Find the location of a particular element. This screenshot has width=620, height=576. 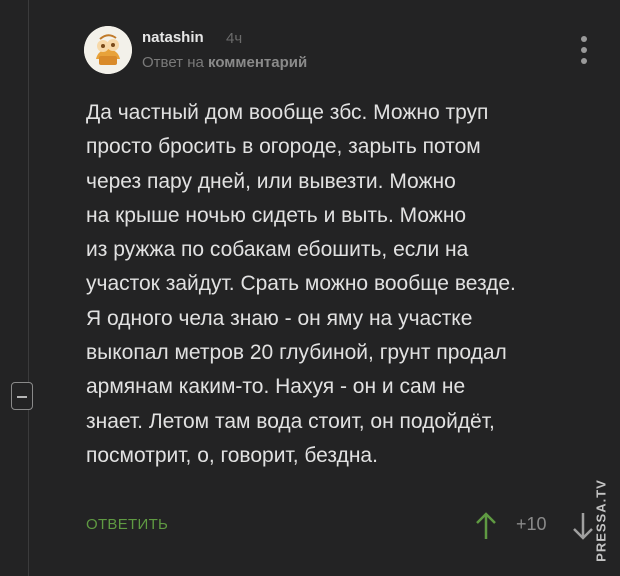

reply-context: Ответ на комментарий is located at coordinates (224, 62).